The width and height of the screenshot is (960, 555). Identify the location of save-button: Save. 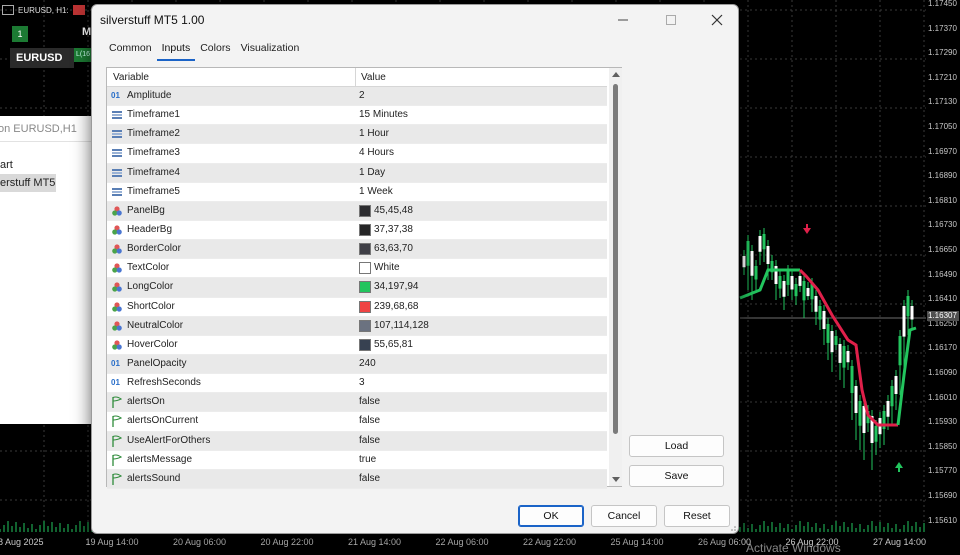
(676, 476).